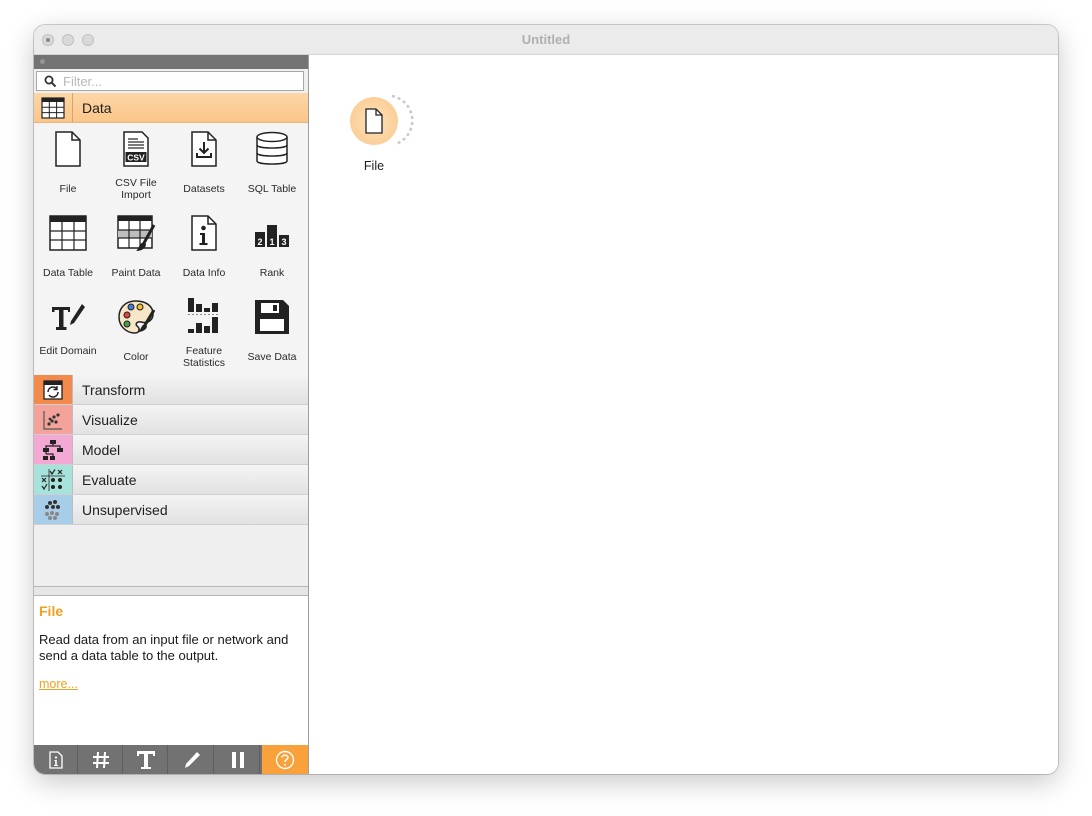 This screenshot has width=1092, height=816. What do you see at coordinates (171, 420) in the screenshot?
I see `category-visualize: Visualize` at bounding box center [171, 420].